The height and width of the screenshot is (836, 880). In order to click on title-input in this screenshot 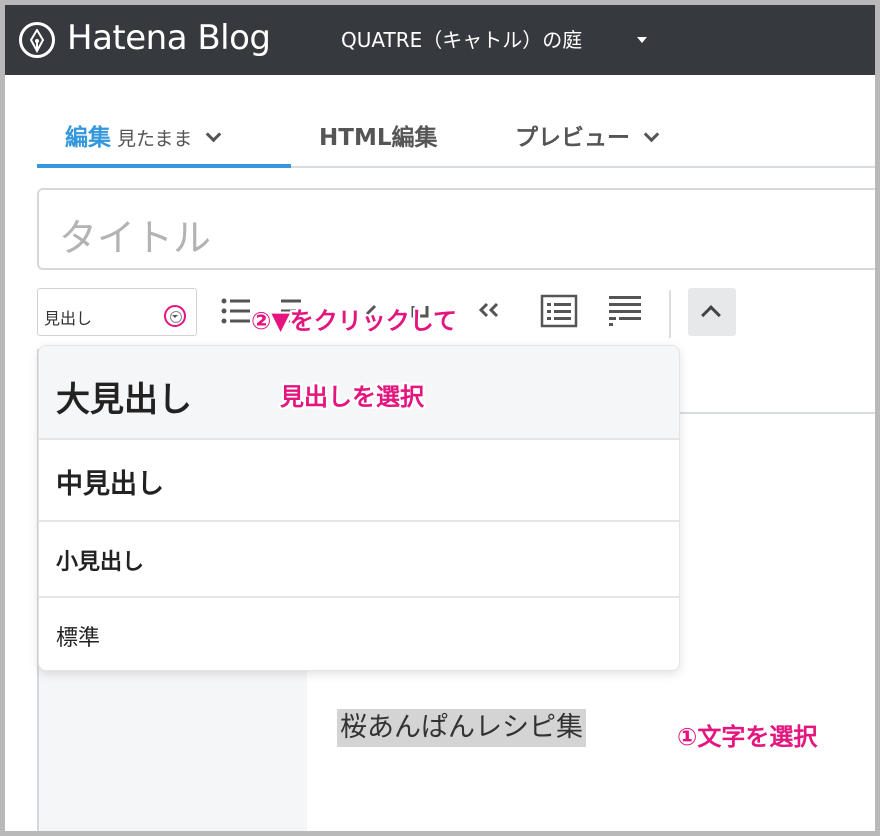, I will do `click(456, 229)`.